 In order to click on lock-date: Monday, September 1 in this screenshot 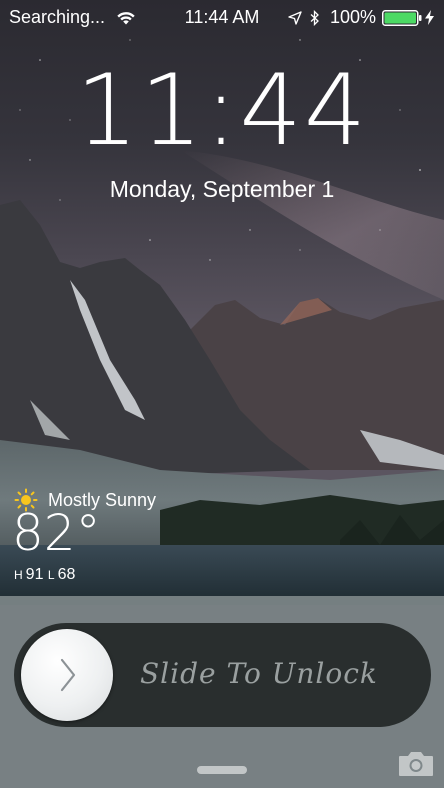, I will do `click(222, 189)`.